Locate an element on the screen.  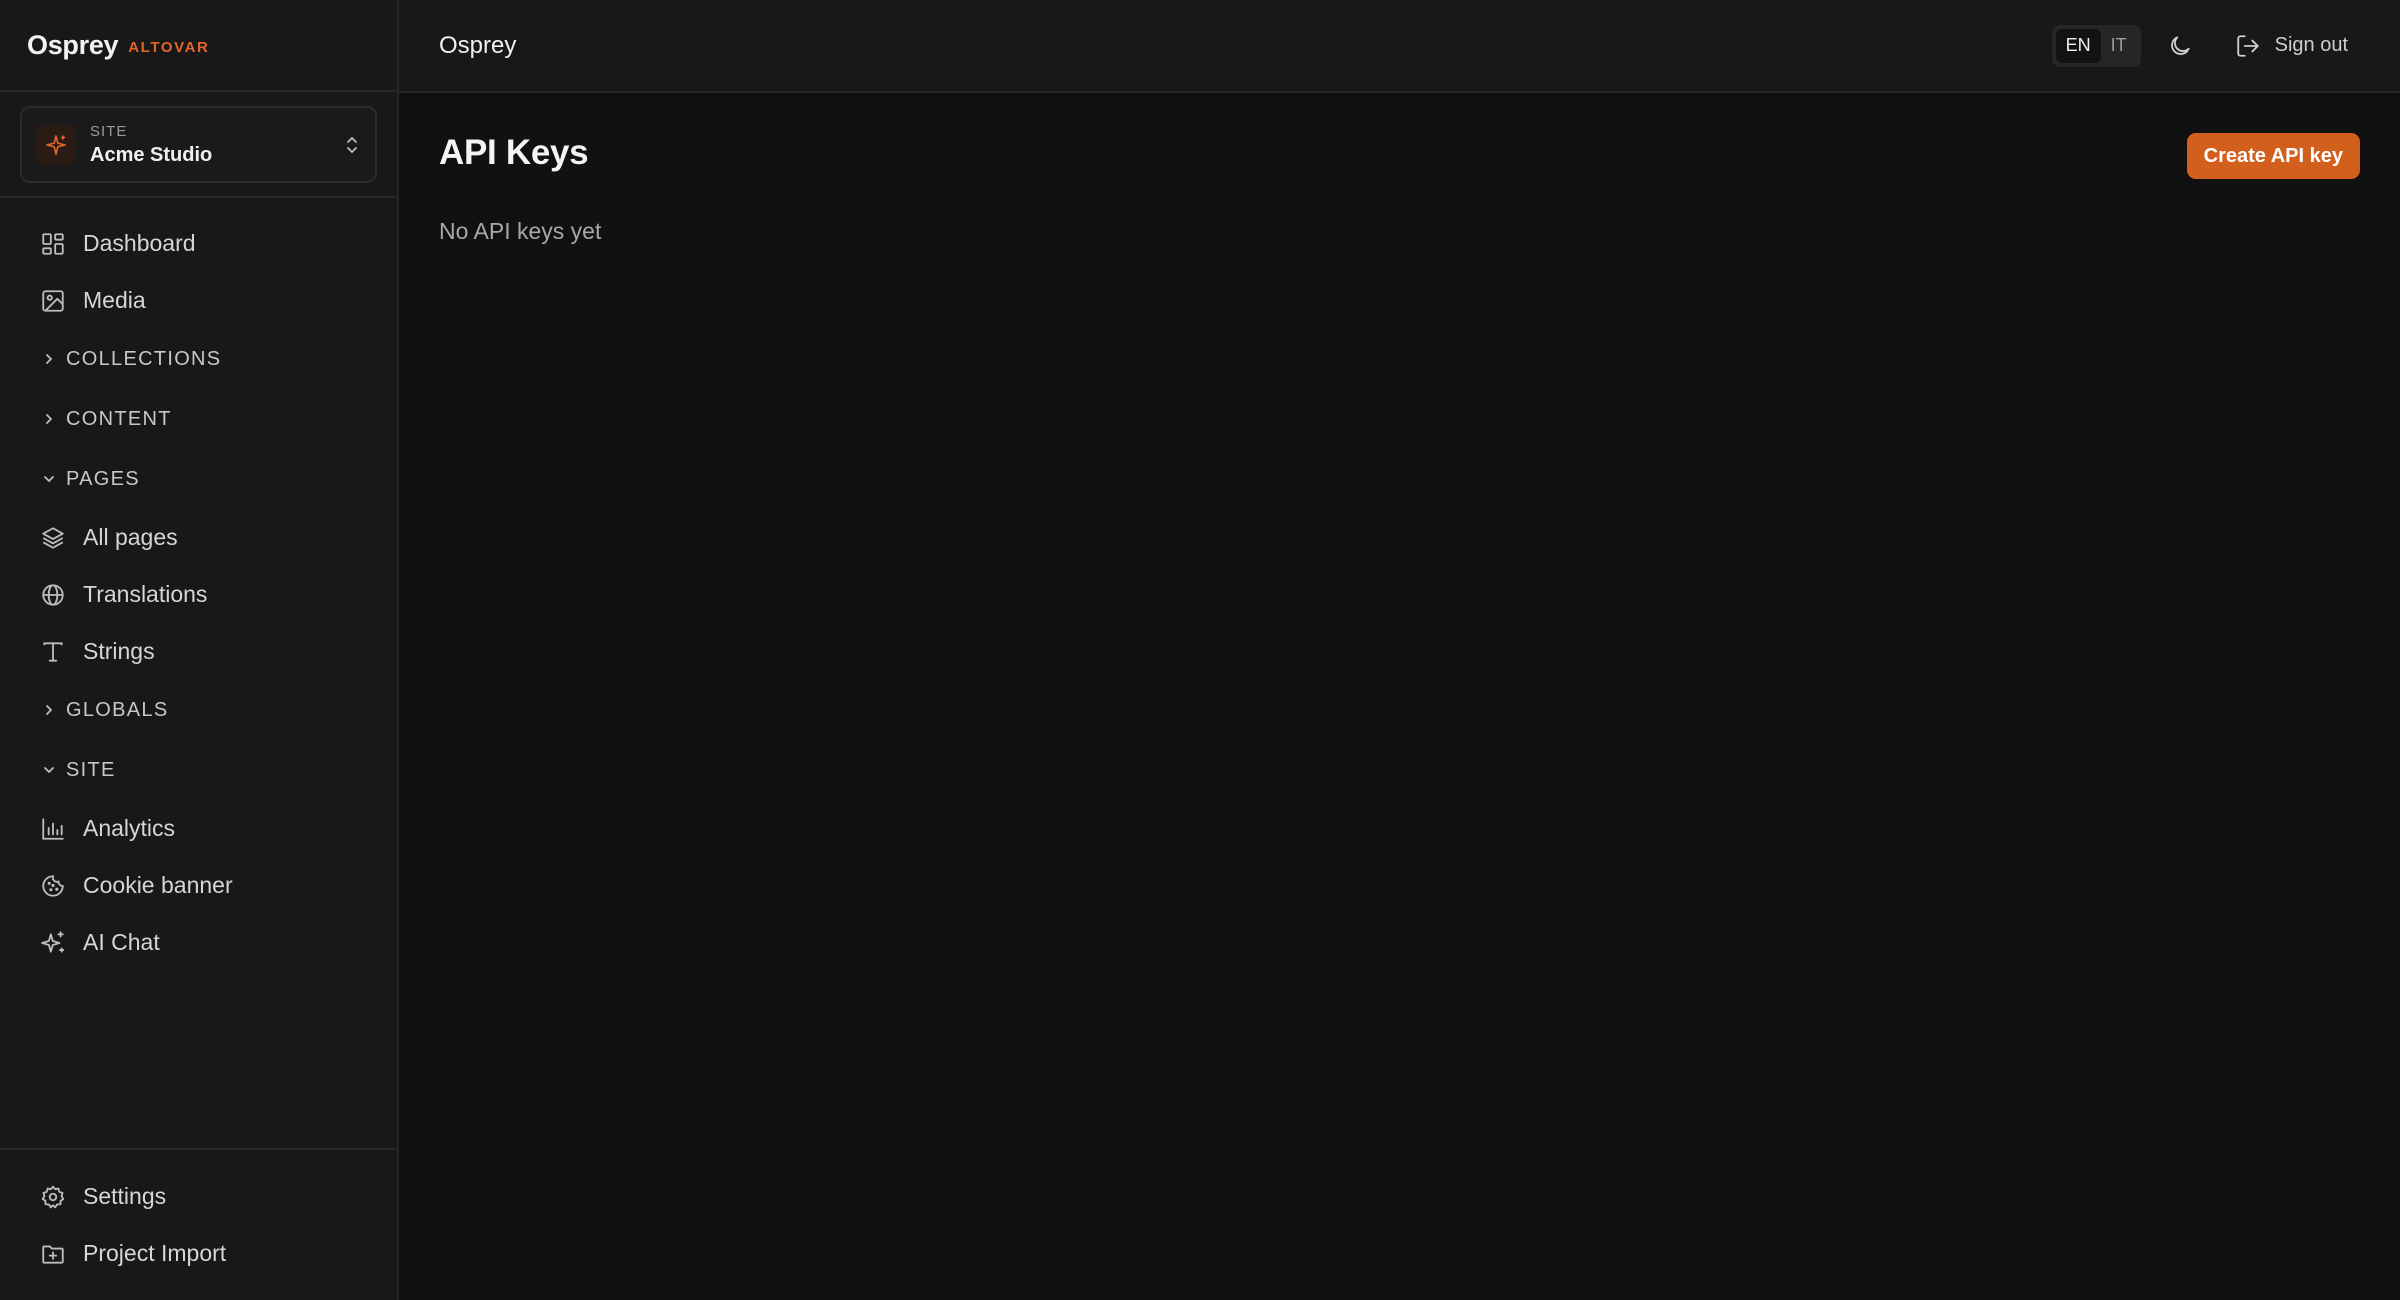
group-label: COLLECTIONS is located at coordinates (144, 358).